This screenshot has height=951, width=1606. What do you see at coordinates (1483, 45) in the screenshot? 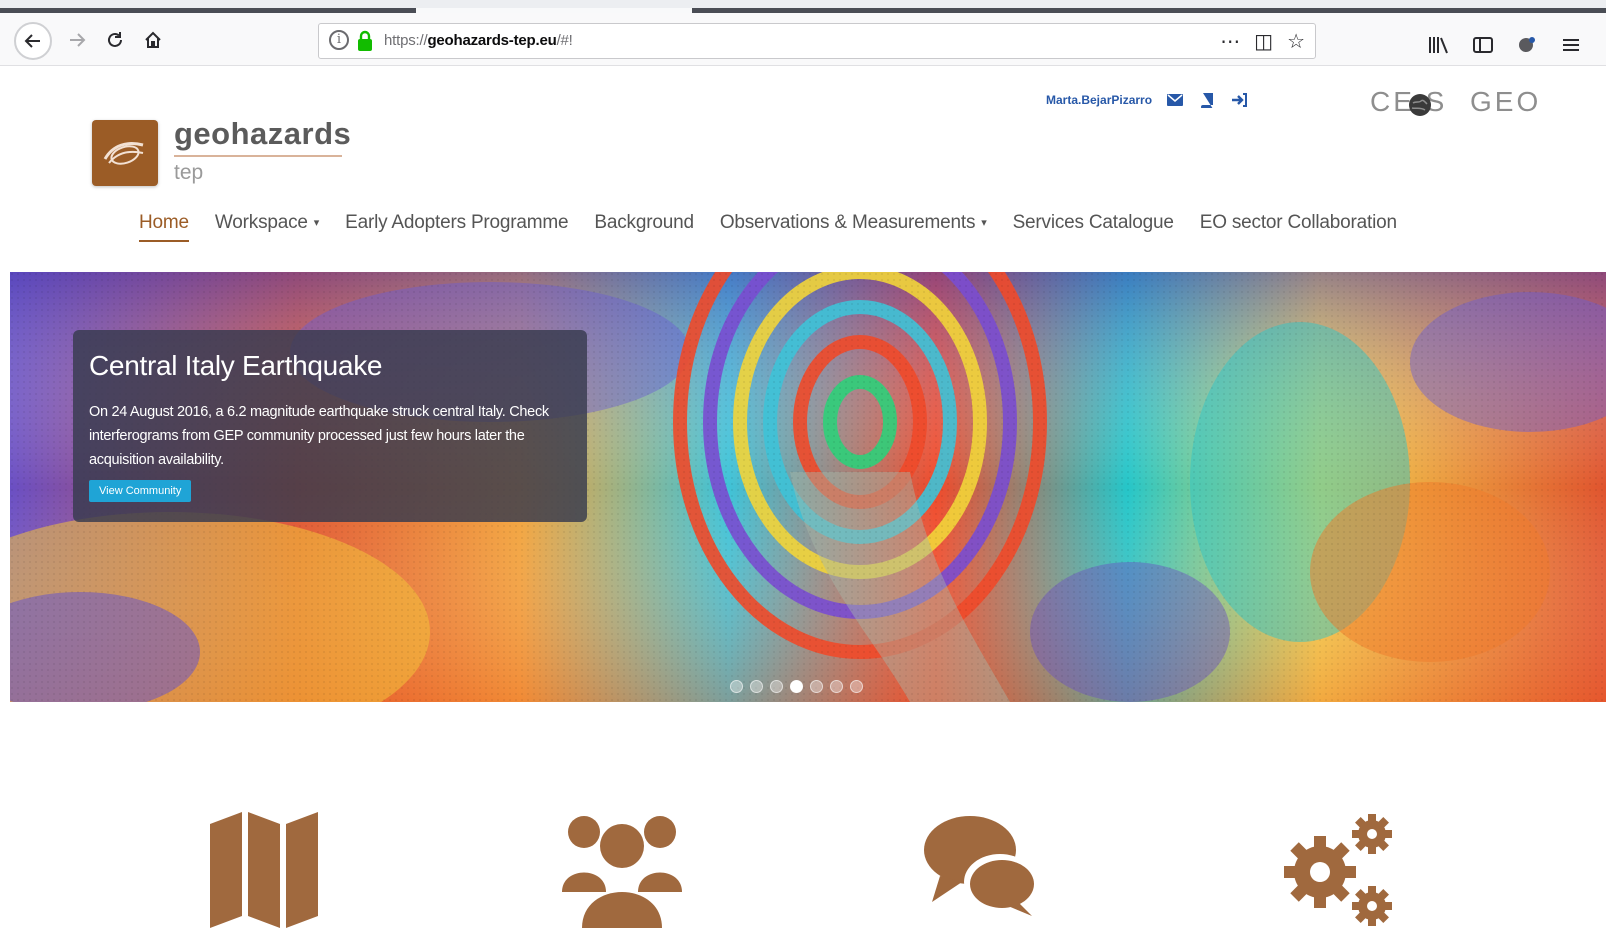
I see `sidebar-icon` at bounding box center [1483, 45].